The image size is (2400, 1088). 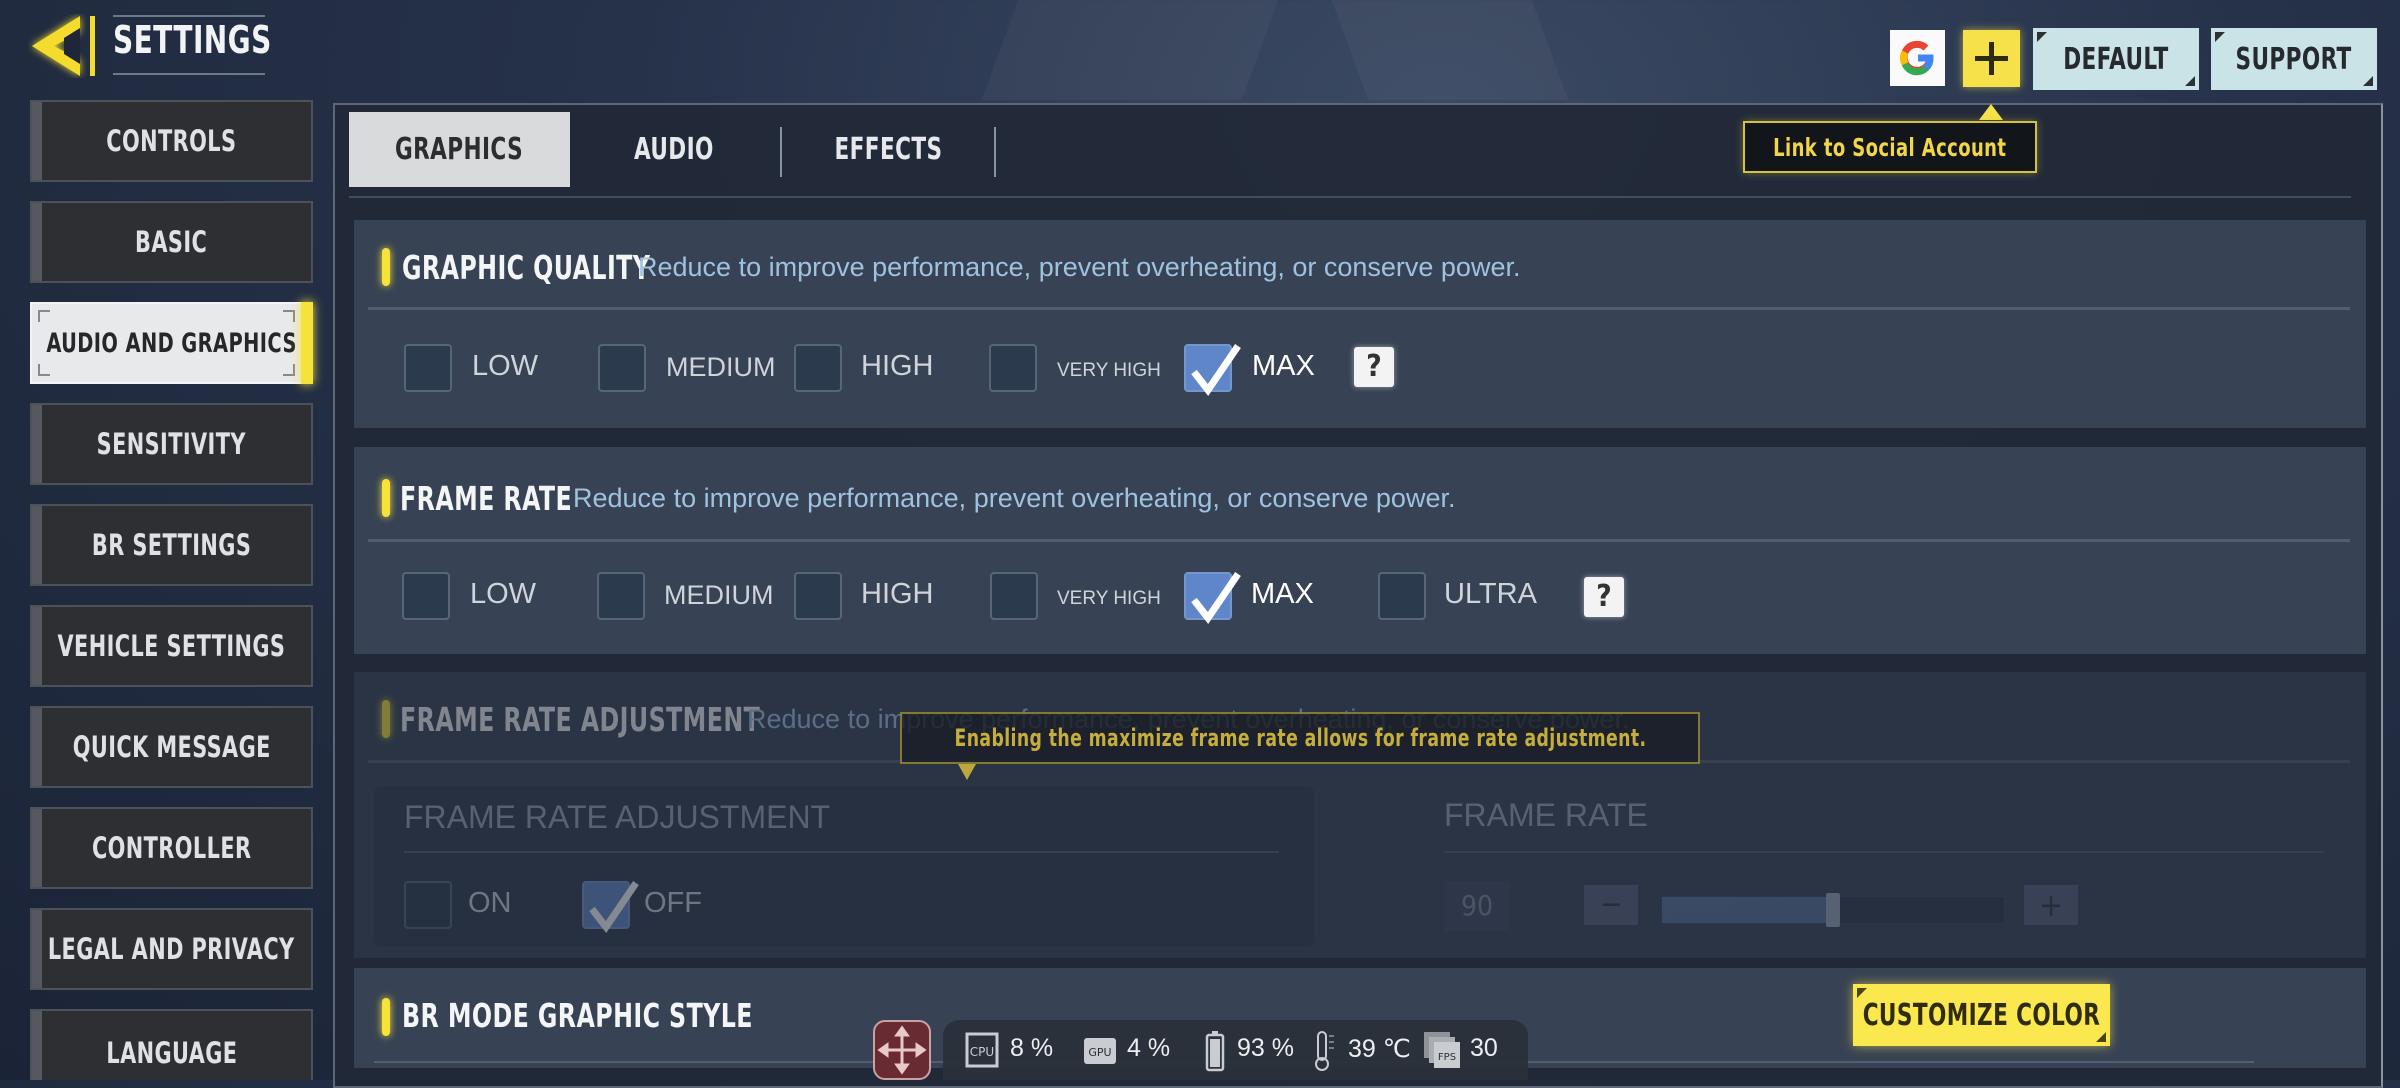 I want to click on frame-rate-adjustment-off-checkbox, so click(x=610, y=907).